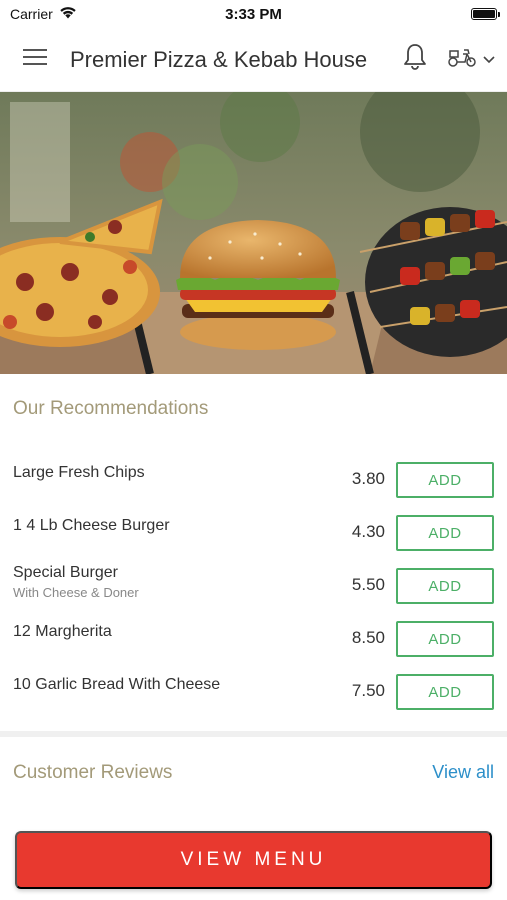 Image resolution: width=507 pixels, height=900 pixels. What do you see at coordinates (117, 684) in the screenshot?
I see `item-name: 10 Garlic Bread With Cheese` at bounding box center [117, 684].